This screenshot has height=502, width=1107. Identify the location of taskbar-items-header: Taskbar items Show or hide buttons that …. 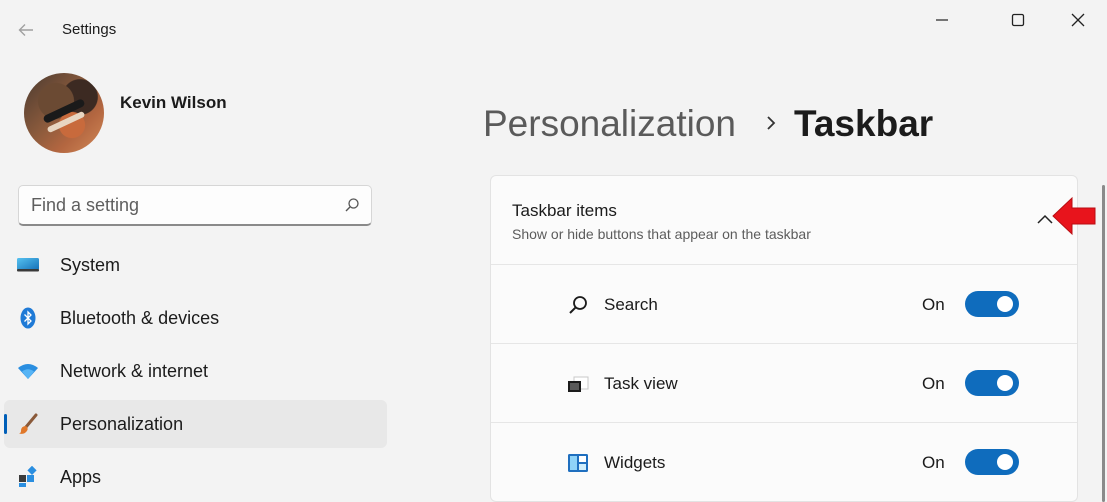
(784, 220).